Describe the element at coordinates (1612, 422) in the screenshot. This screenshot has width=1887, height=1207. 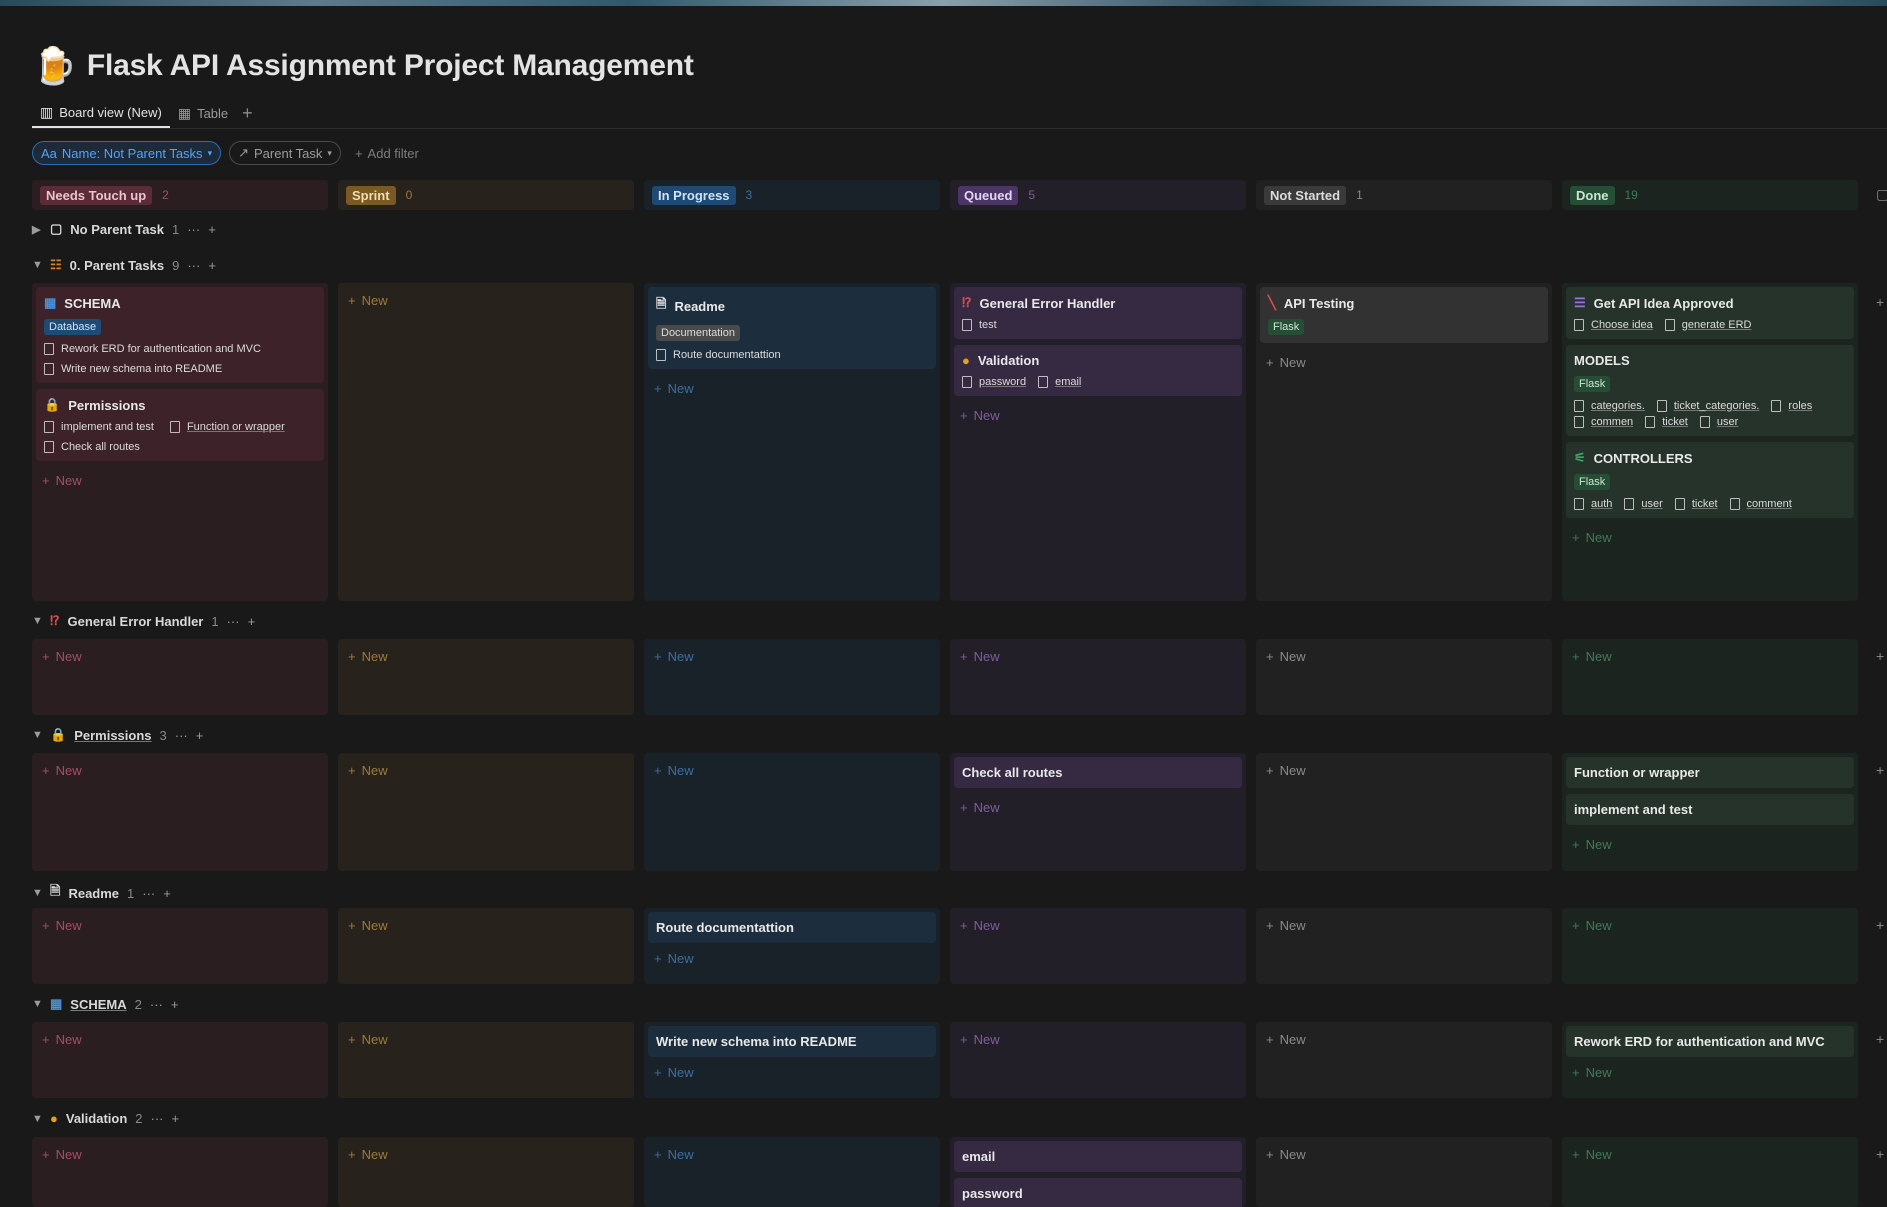
I see `sub-item: commen` at that location.